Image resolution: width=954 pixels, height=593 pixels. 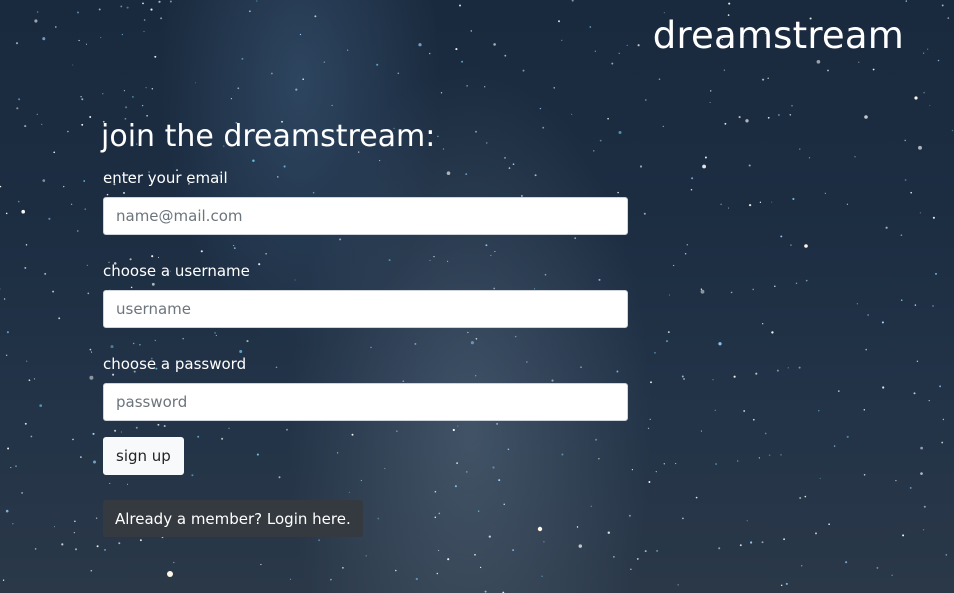 I want to click on password-label: choose a password, so click(x=175, y=364).